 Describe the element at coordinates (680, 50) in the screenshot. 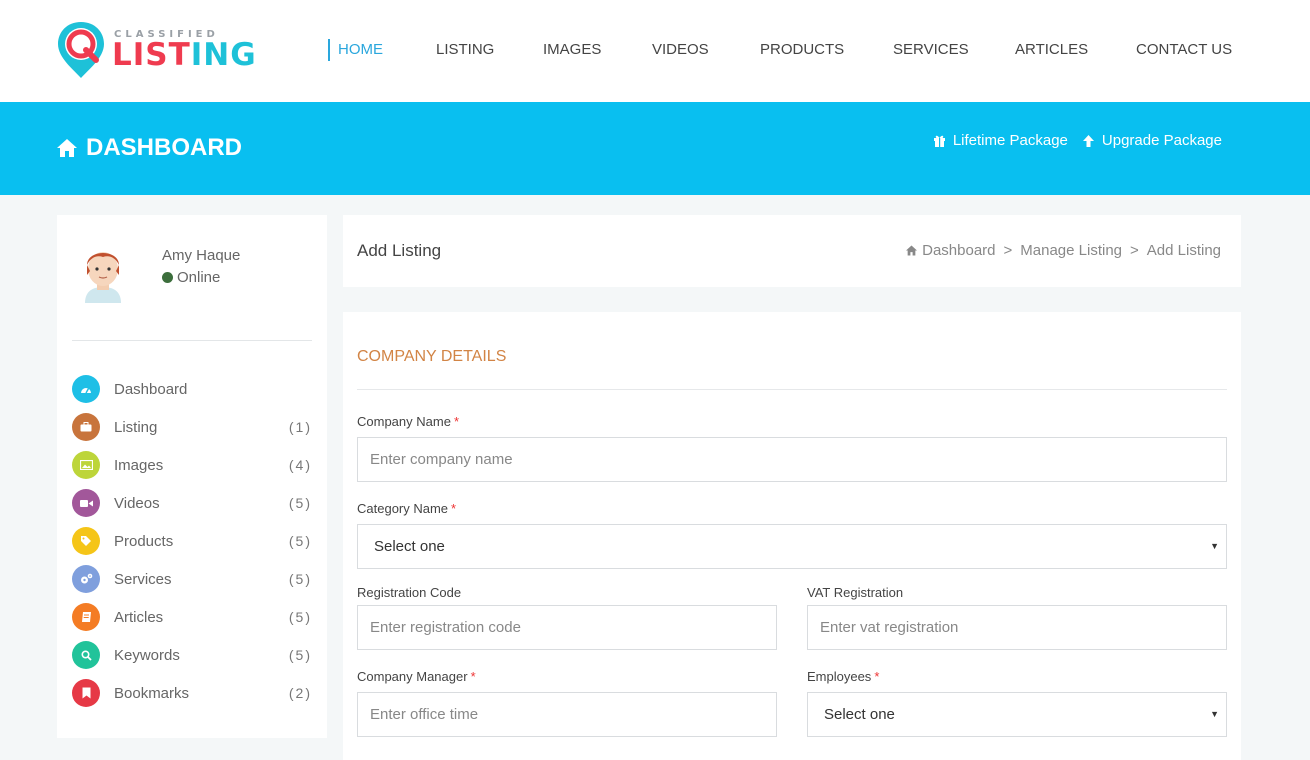

I see `nav-videos: VIDEOS` at that location.